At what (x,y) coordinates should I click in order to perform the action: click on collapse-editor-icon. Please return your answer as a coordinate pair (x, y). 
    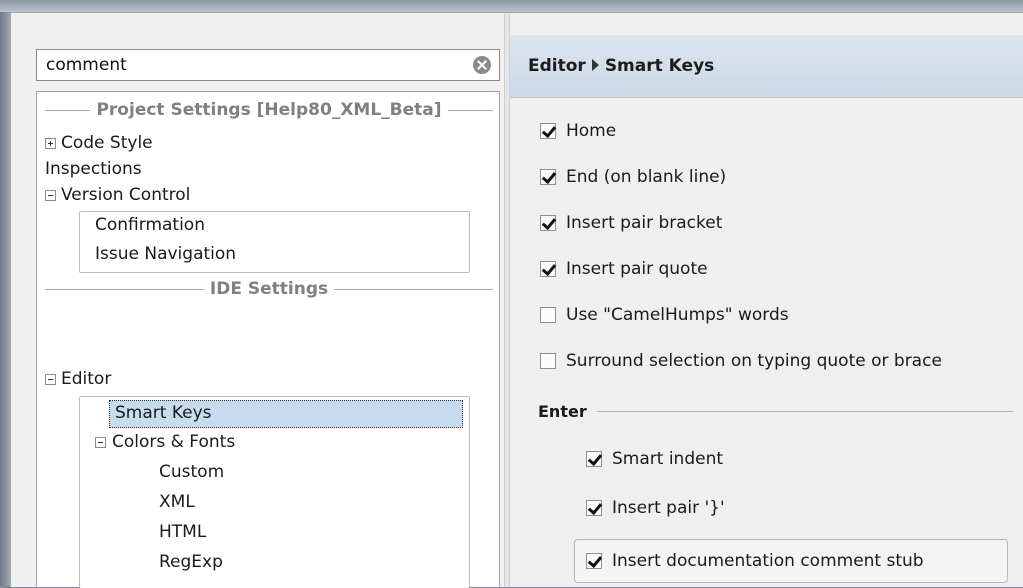
    Looking at the image, I should click on (50, 379).